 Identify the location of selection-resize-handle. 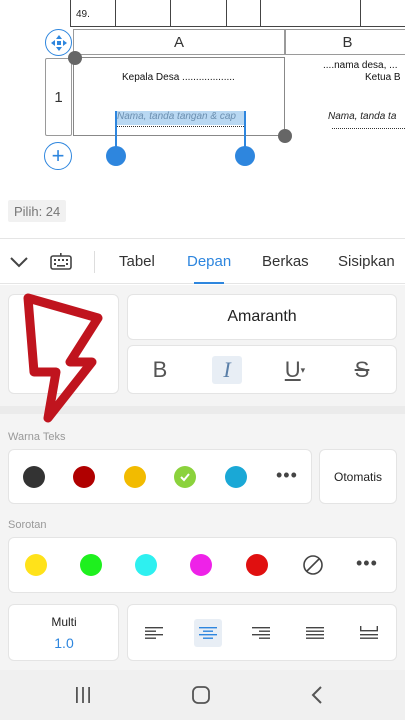
(285, 136).